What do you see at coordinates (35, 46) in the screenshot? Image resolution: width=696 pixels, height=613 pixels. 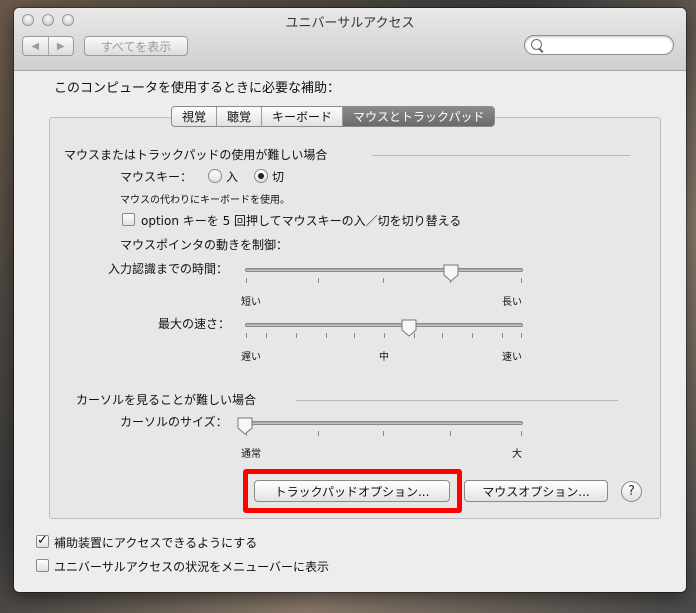 I see `back-arrow-icon: ◀` at bounding box center [35, 46].